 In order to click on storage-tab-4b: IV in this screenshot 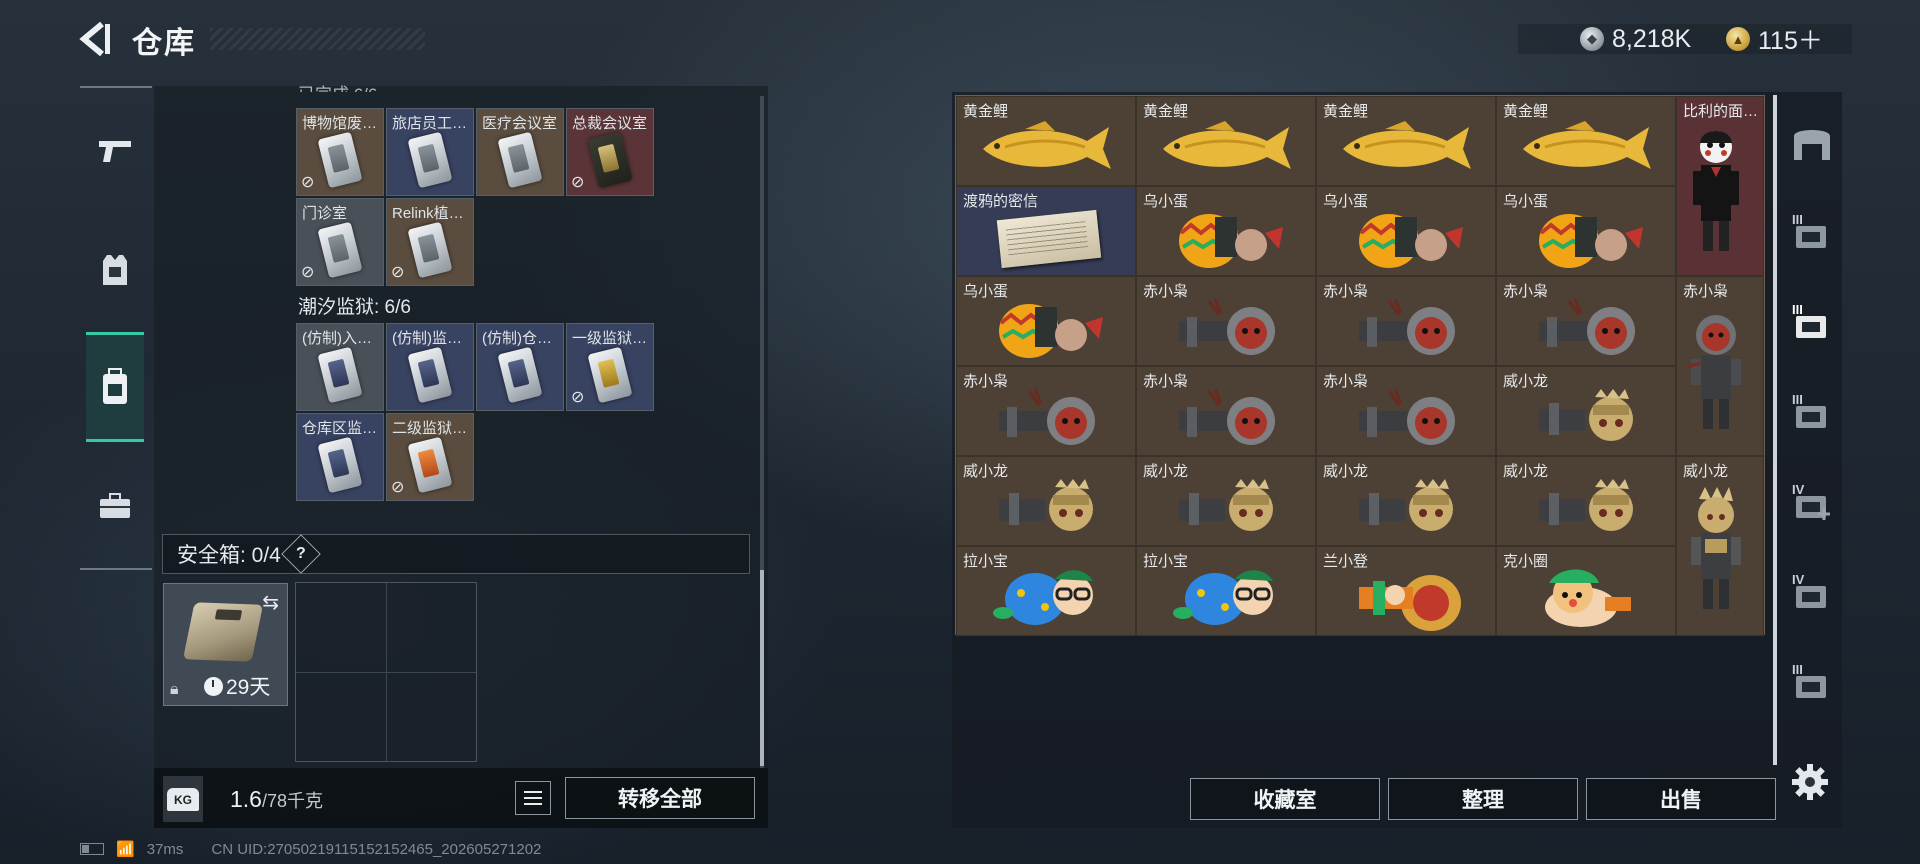, I will do `click(1812, 592)`.